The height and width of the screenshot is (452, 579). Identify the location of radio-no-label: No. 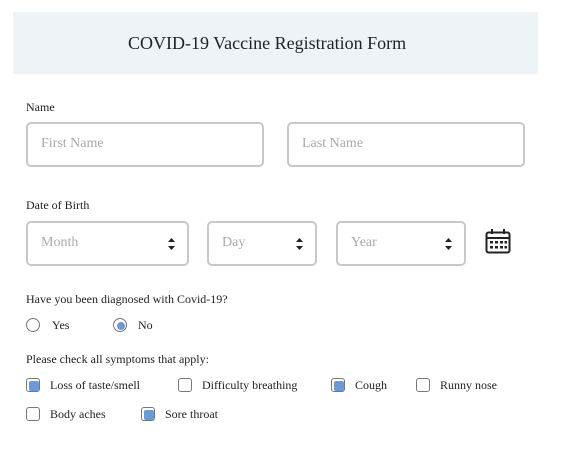
(145, 325).